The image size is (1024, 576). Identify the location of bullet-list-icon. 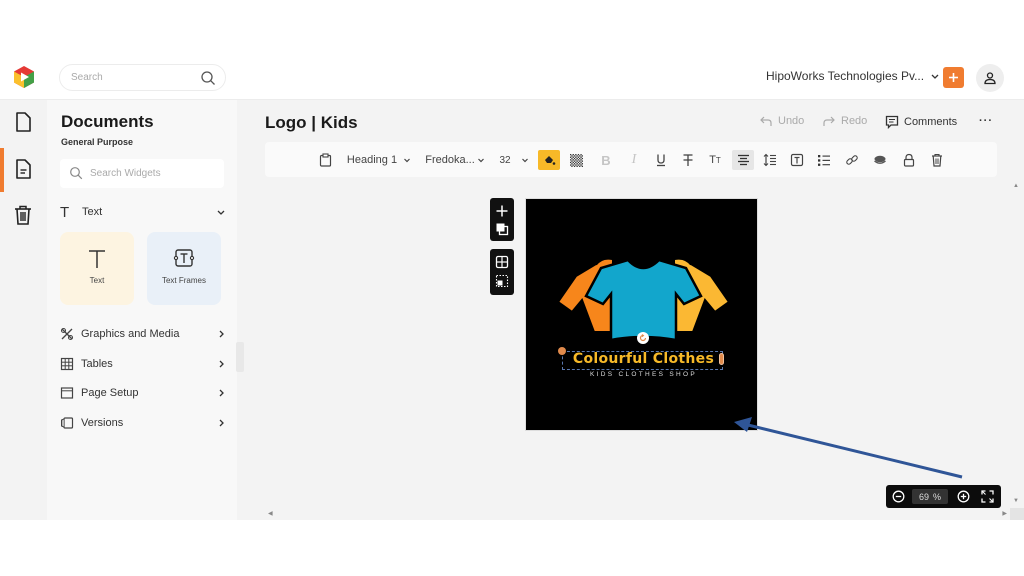
(824, 160).